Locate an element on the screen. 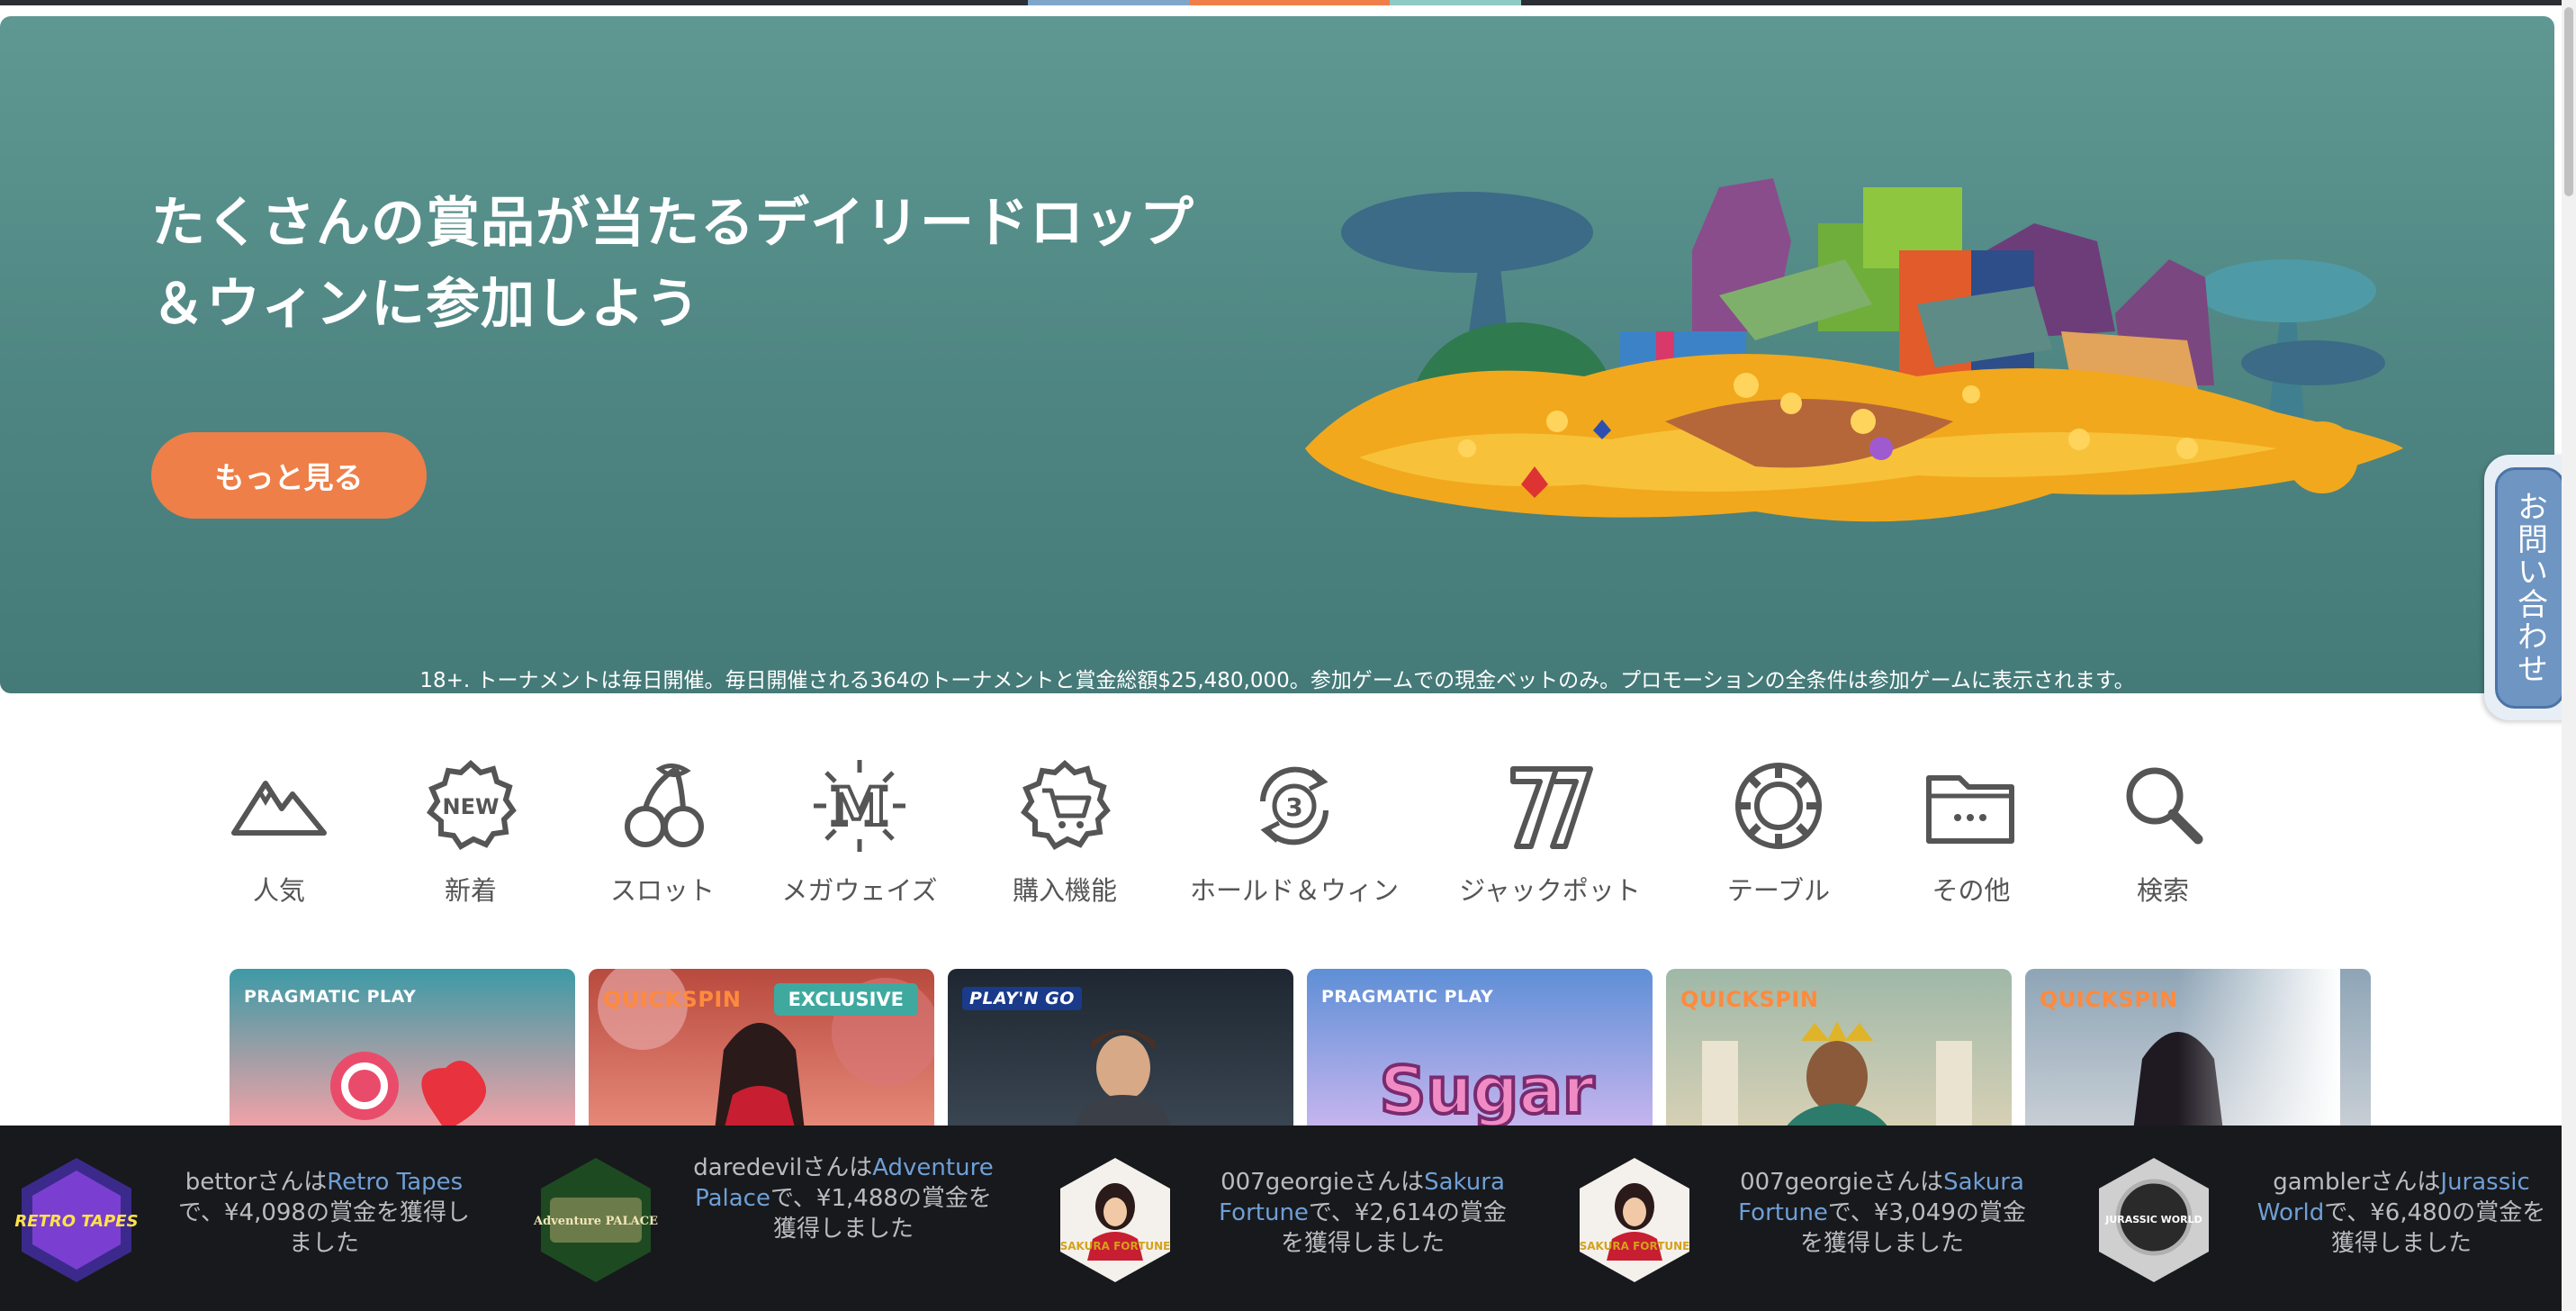  game-card: QUICKSPIN EXCLUSIVE is located at coordinates (761, 1050).